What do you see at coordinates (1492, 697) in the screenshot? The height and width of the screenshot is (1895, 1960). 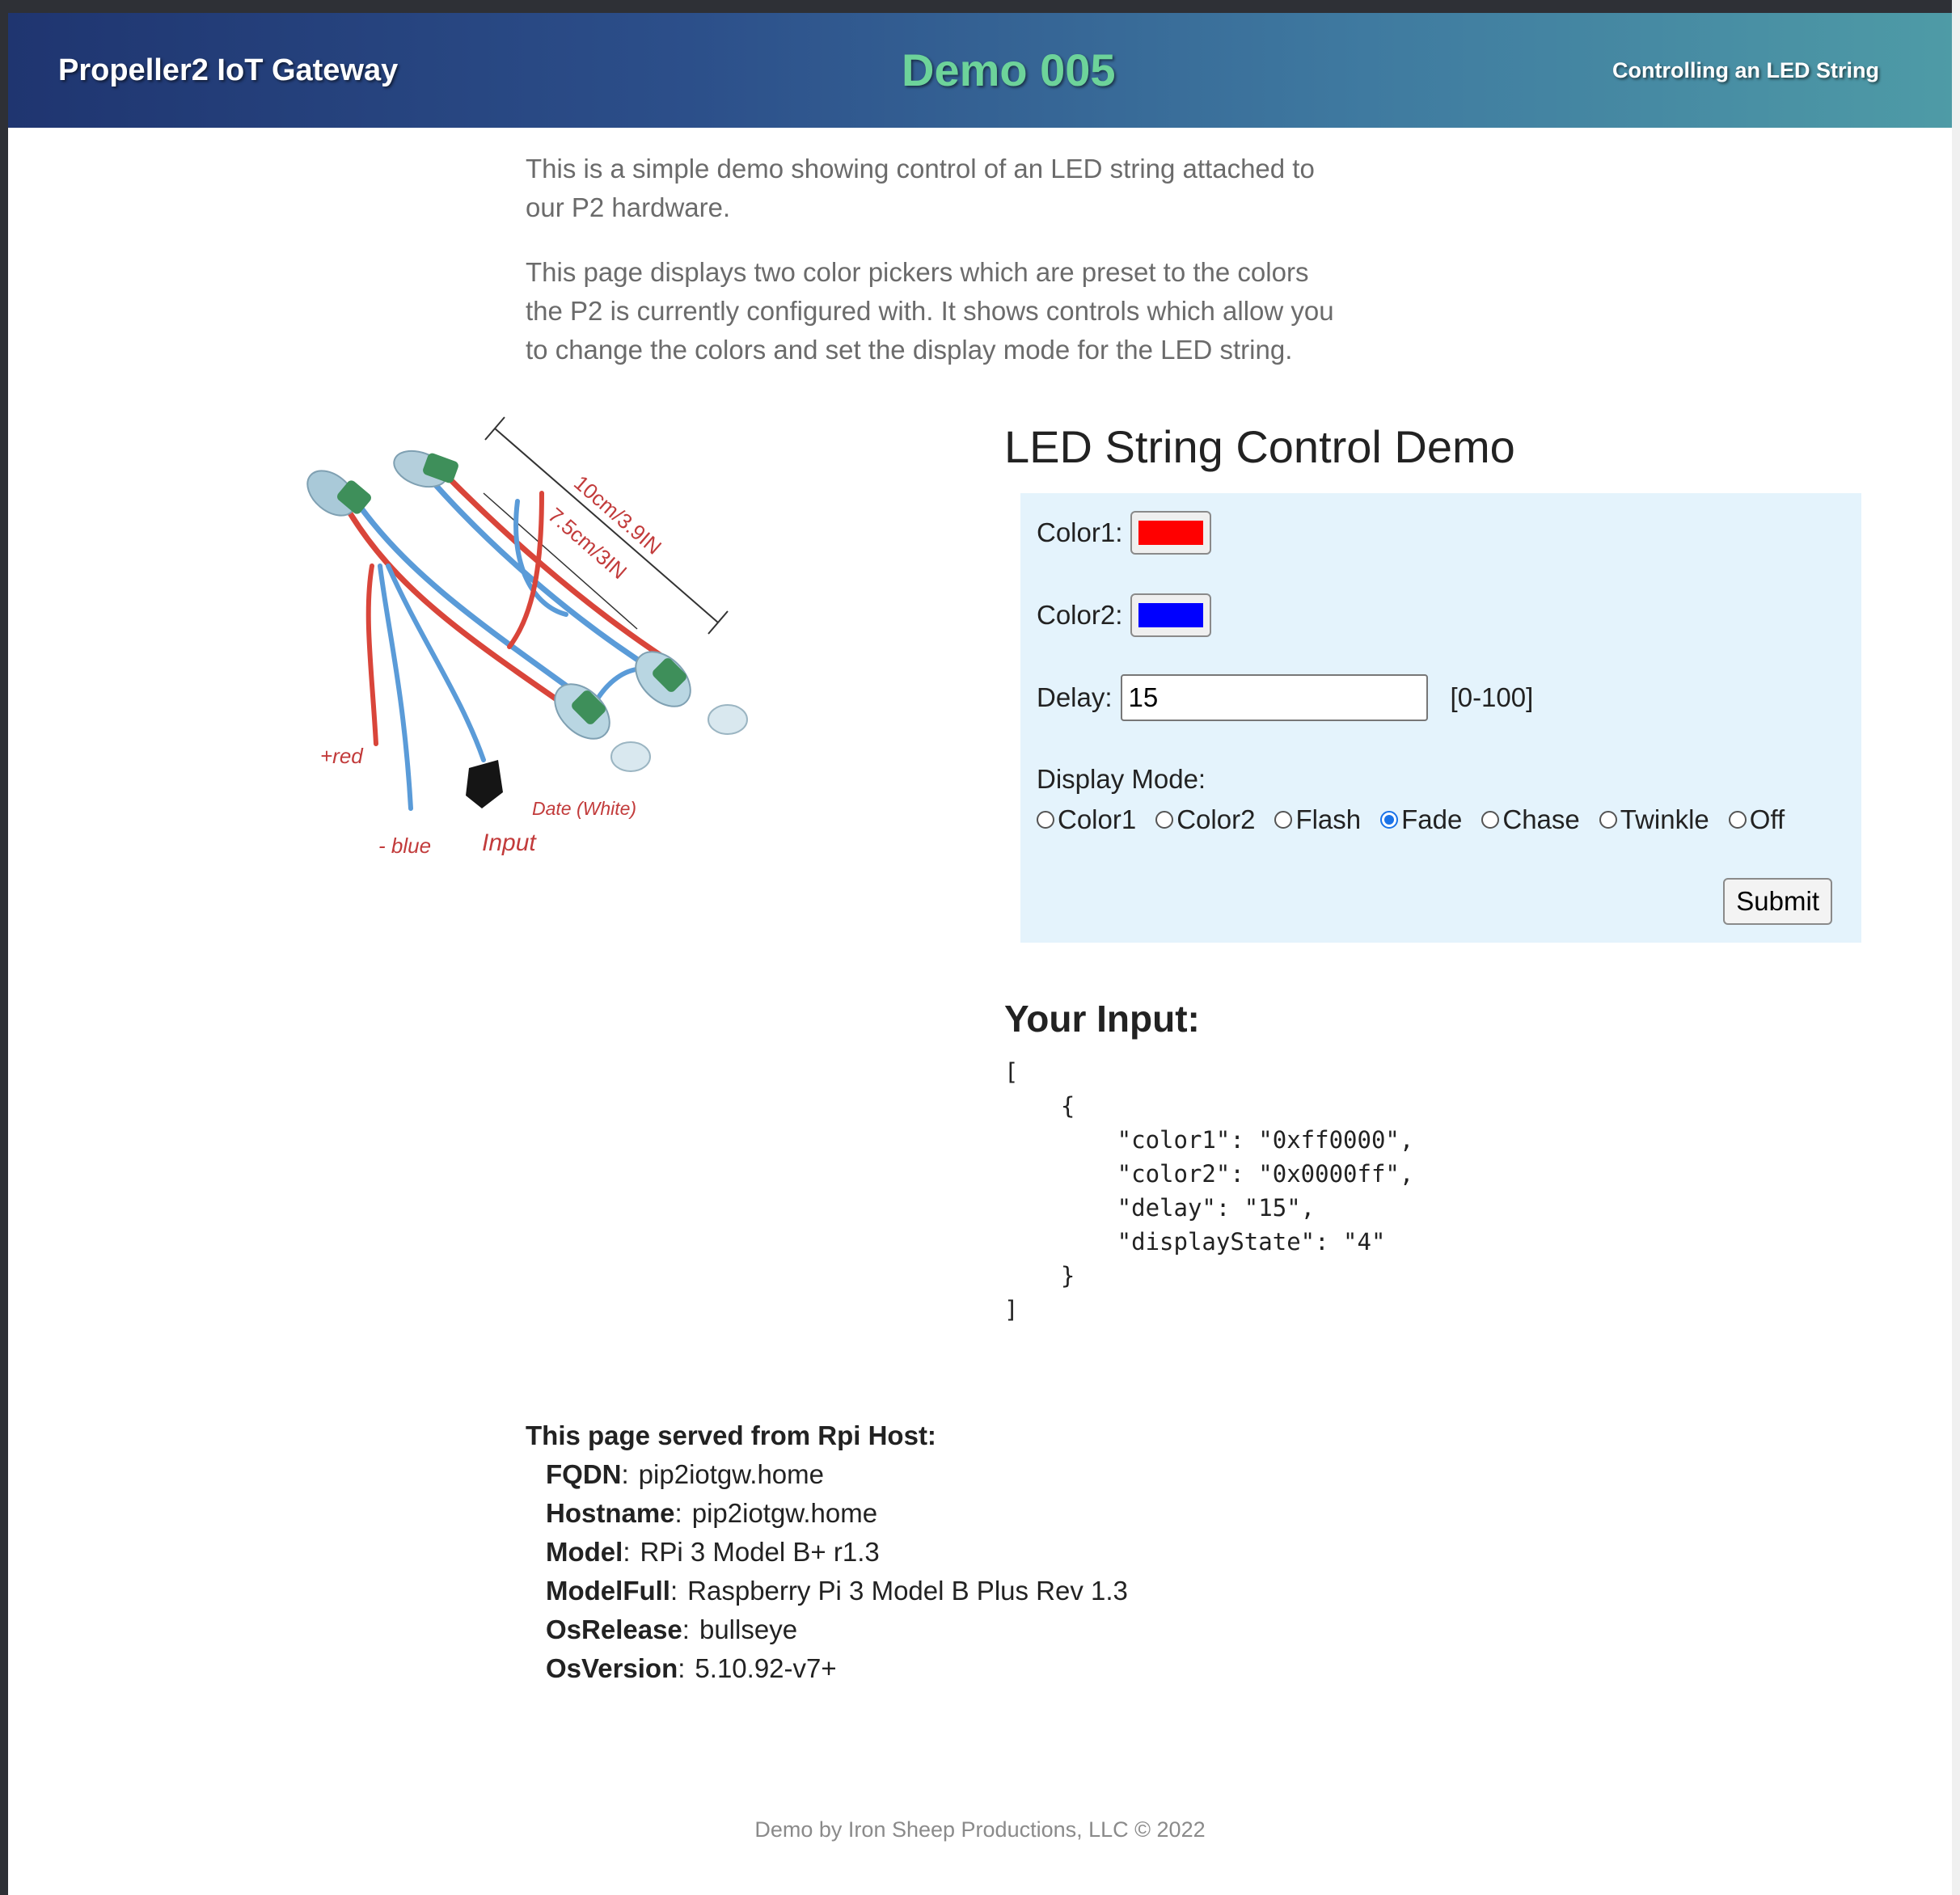 I see `delay-range-hint: [0-100]` at bounding box center [1492, 697].